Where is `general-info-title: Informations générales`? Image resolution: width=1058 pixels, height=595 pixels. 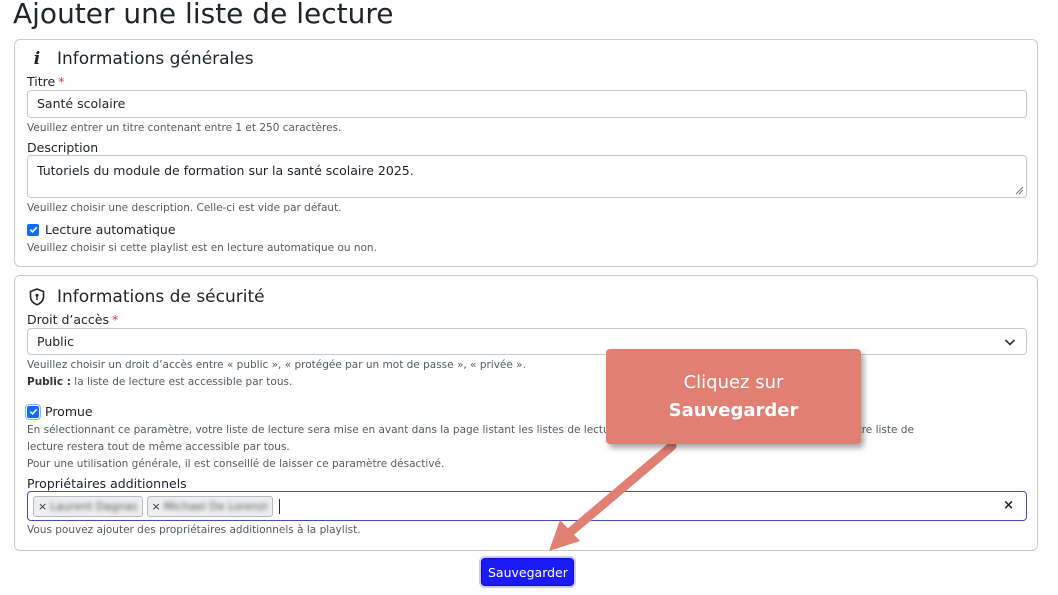
general-info-title: Informations générales is located at coordinates (155, 59).